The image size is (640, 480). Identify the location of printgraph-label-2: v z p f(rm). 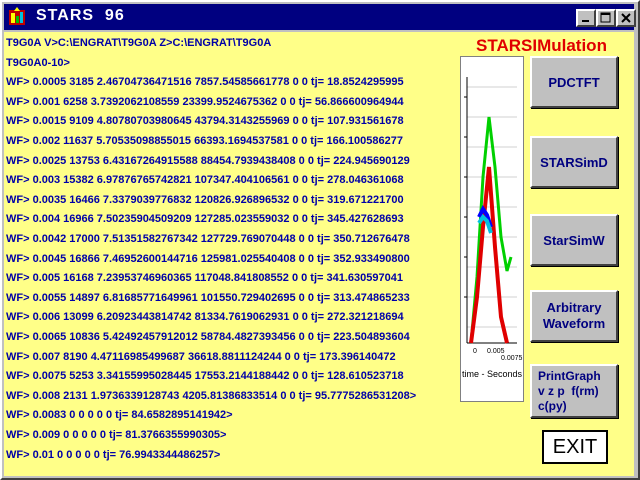
(568, 390).